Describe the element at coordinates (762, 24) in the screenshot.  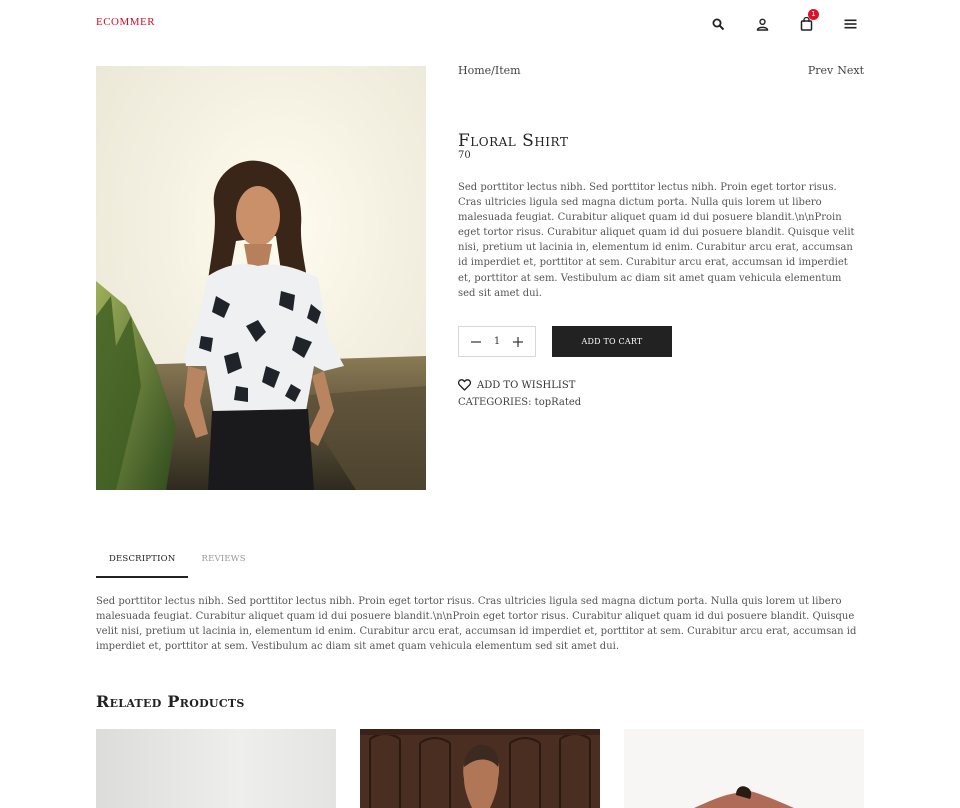
I see `user-icon` at that location.